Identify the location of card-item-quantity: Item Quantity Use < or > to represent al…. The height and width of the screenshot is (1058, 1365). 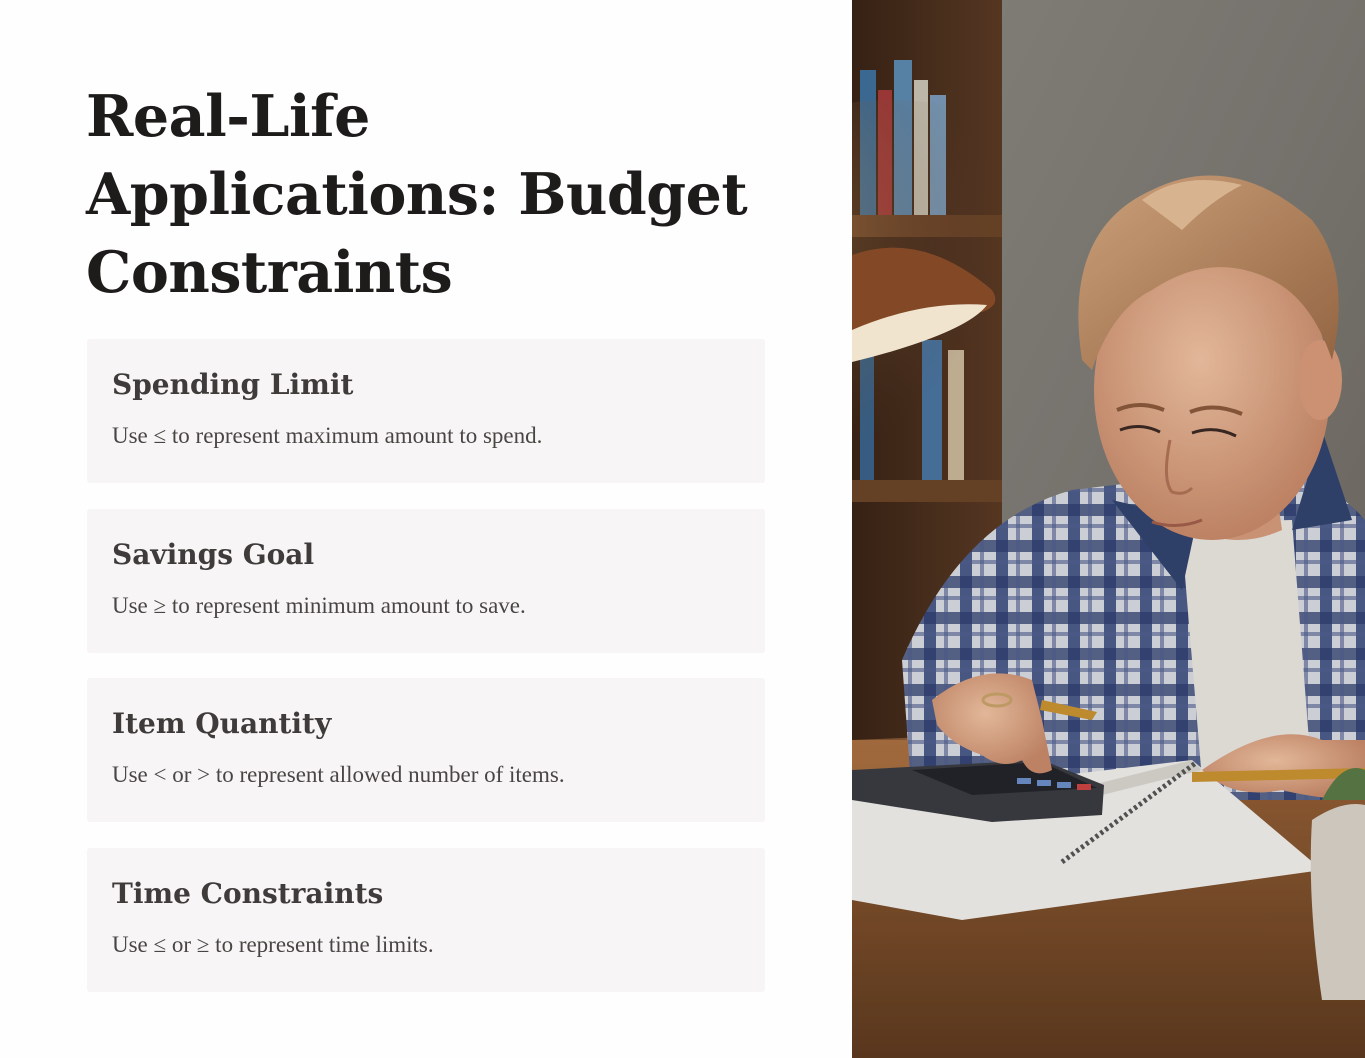
(426, 750).